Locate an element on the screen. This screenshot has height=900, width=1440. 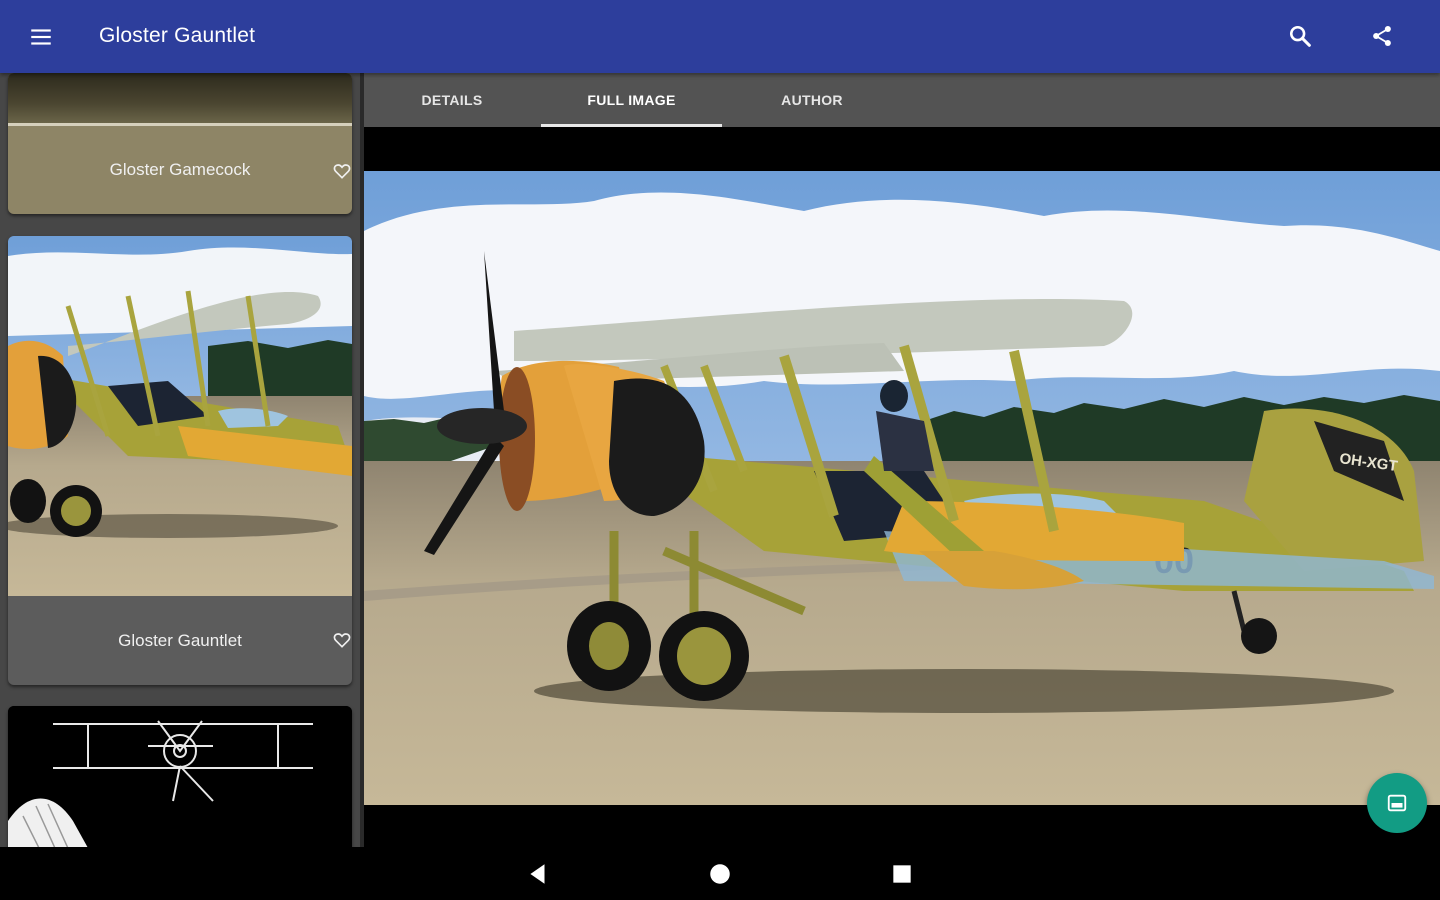
tab-full-image: FULL IMAGE is located at coordinates (631, 100).